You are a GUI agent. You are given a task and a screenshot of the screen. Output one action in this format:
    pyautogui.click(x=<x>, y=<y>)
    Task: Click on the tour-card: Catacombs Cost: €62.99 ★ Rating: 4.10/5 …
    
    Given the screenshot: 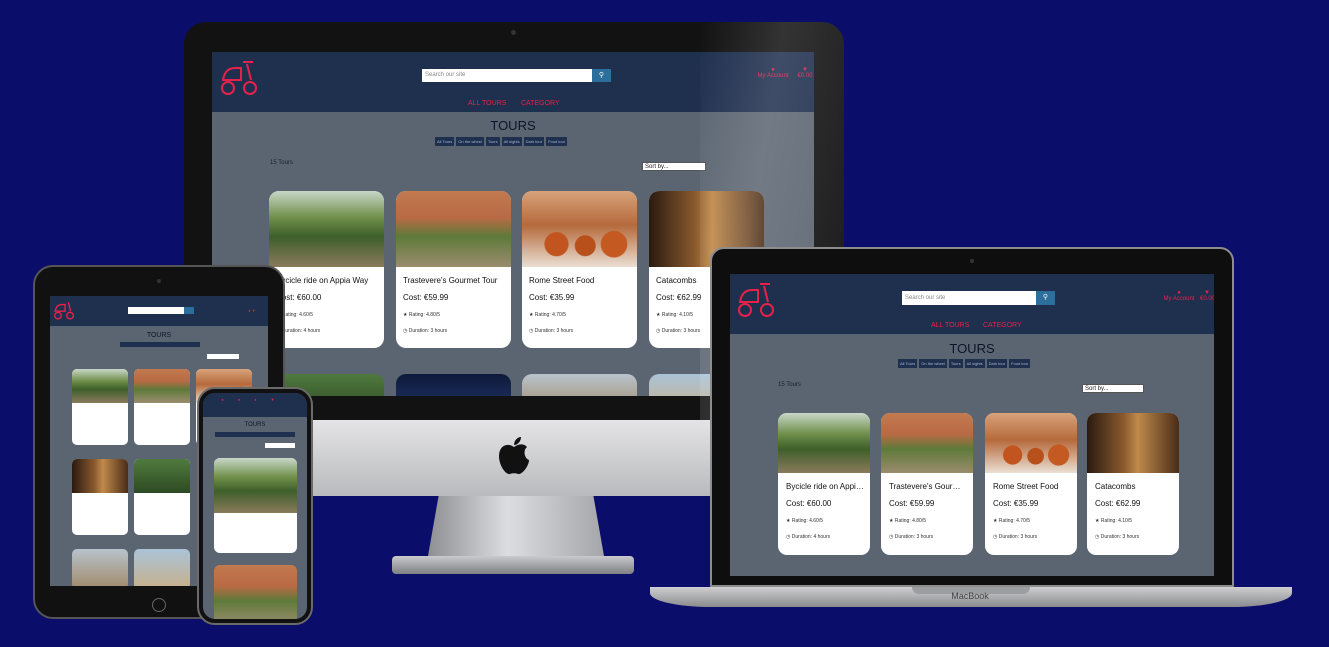 What is the action you would take?
    pyautogui.click(x=1133, y=484)
    